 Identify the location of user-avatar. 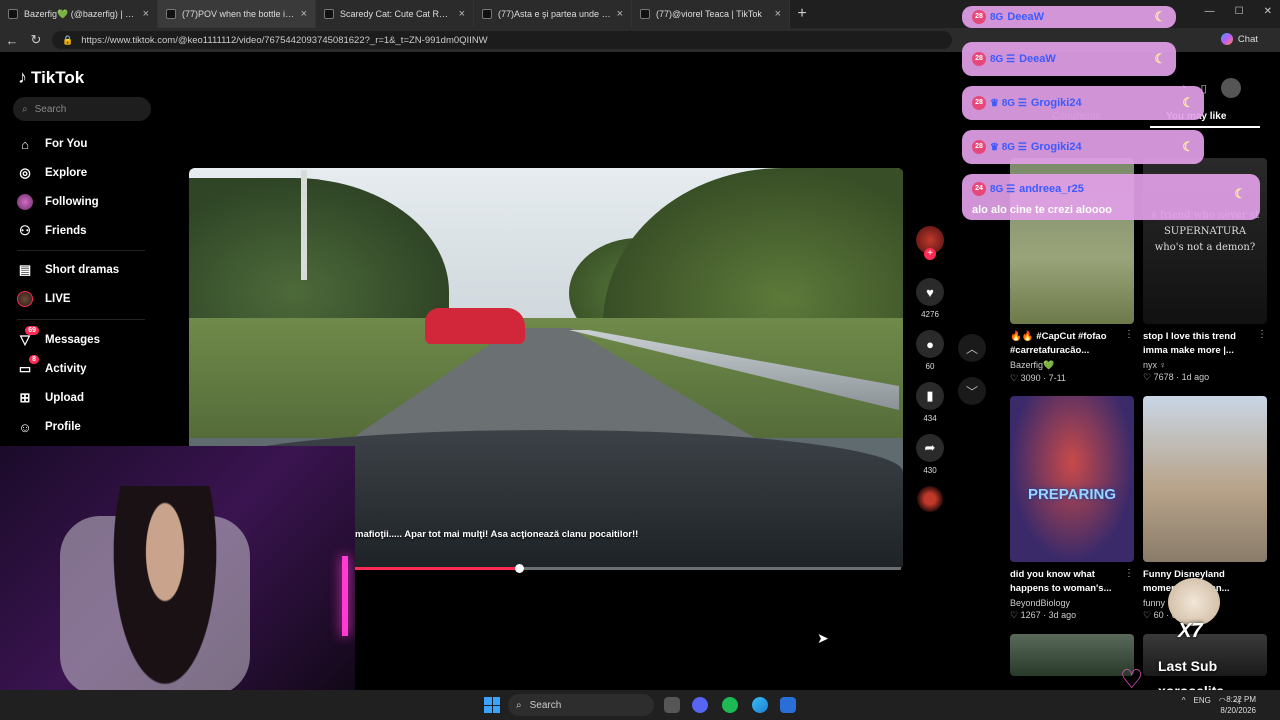
(1230, 88).